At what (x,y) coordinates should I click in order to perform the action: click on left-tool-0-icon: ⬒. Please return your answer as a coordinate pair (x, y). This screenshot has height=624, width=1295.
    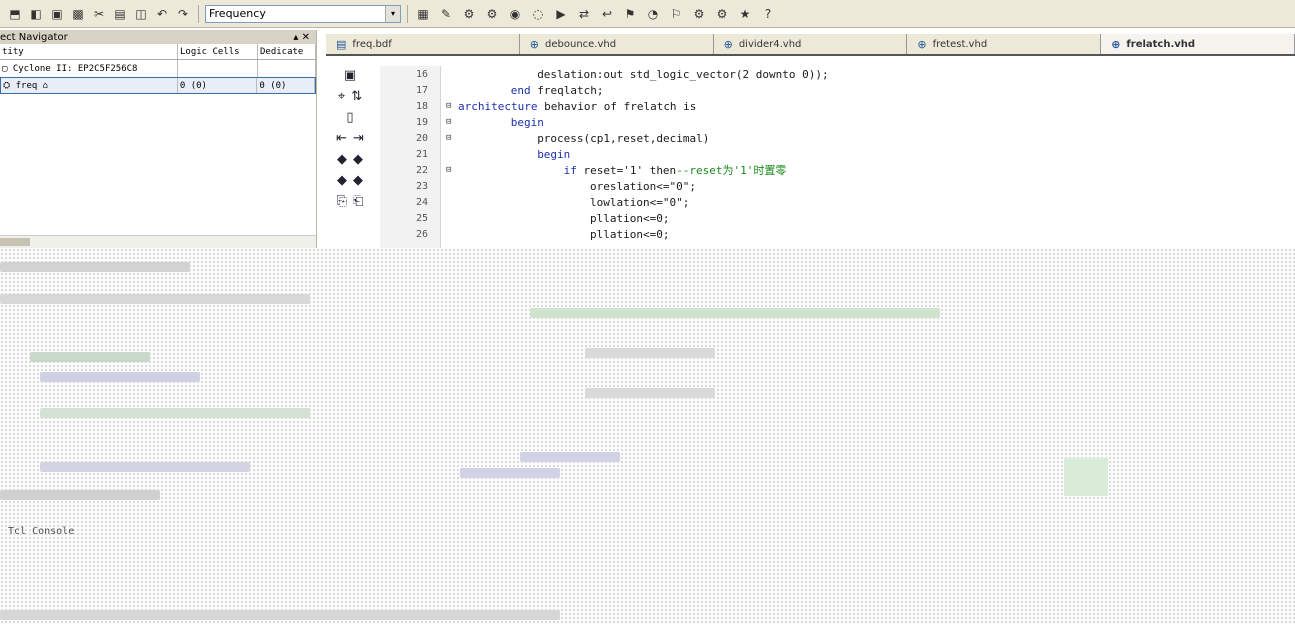
    Looking at the image, I should click on (15, 14).